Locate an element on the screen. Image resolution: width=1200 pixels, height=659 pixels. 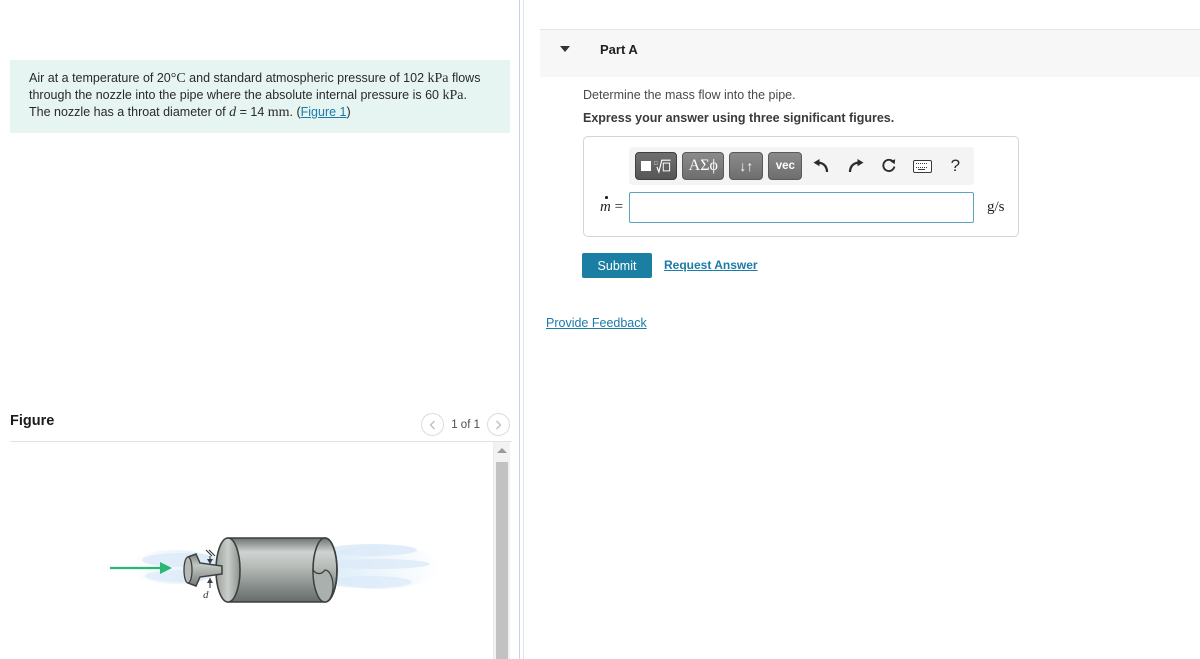
problem-text-7: ) is located at coordinates (348, 112).